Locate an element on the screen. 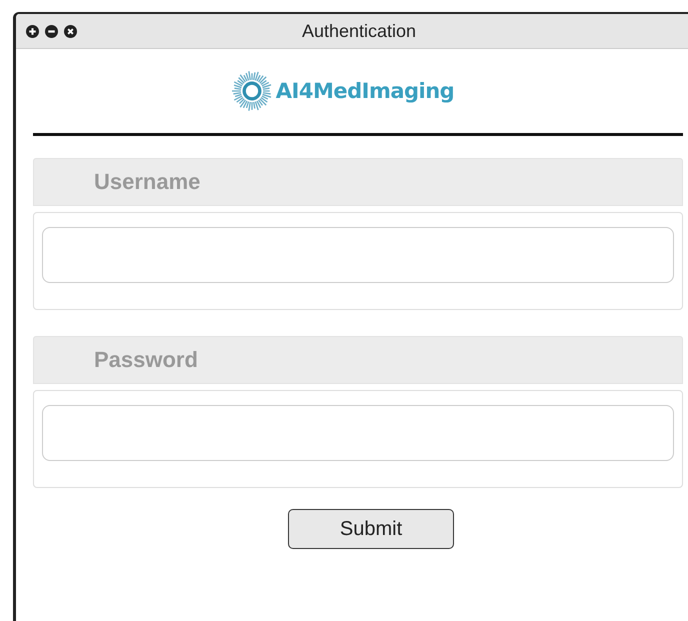  logo-text: AI4MedImaging is located at coordinates (365, 91).